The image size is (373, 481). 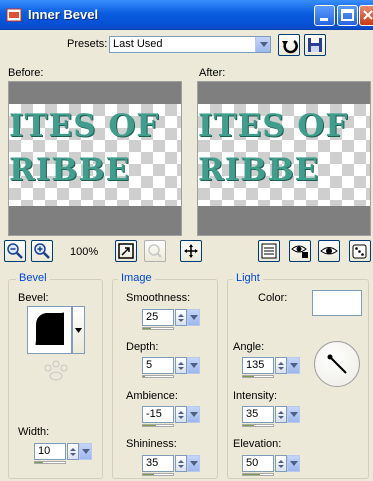 What do you see at coordinates (33, 278) in the screenshot?
I see `bevel-group-title: Bevel` at bounding box center [33, 278].